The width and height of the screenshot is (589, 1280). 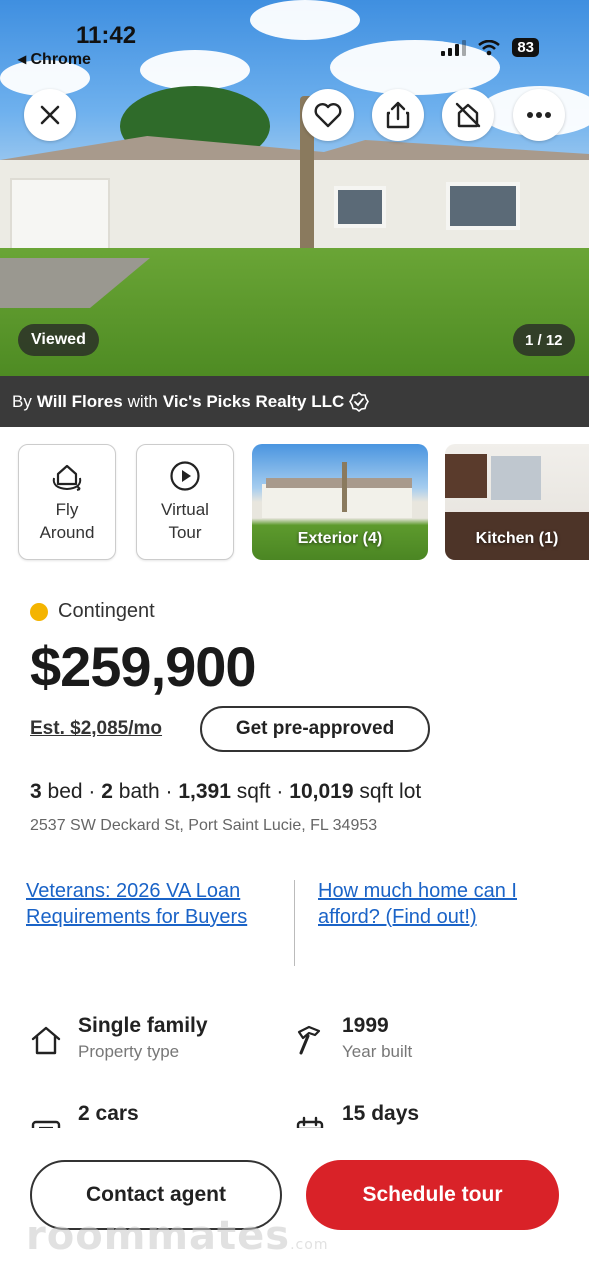 I want to click on get-pre-approved-button: Get pre-approved, so click(x=315, y=729).